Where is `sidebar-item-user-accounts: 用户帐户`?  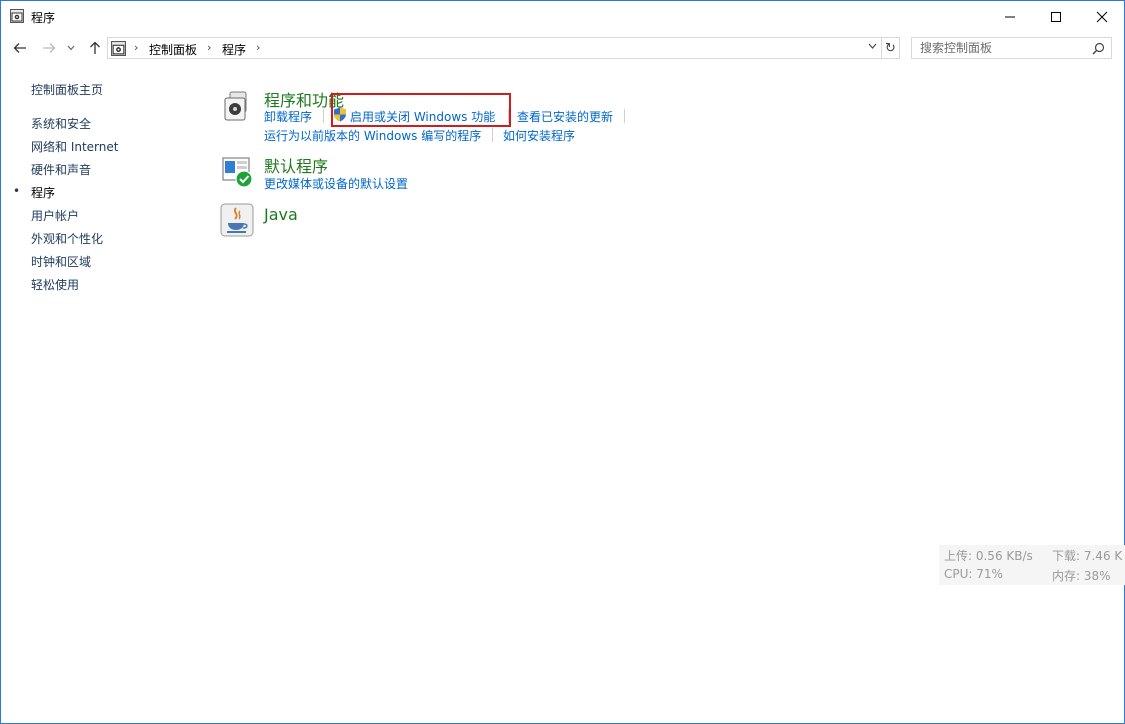 sidebar-item-user-accounts: 用户帐户 is located at coordinates (55, 215).